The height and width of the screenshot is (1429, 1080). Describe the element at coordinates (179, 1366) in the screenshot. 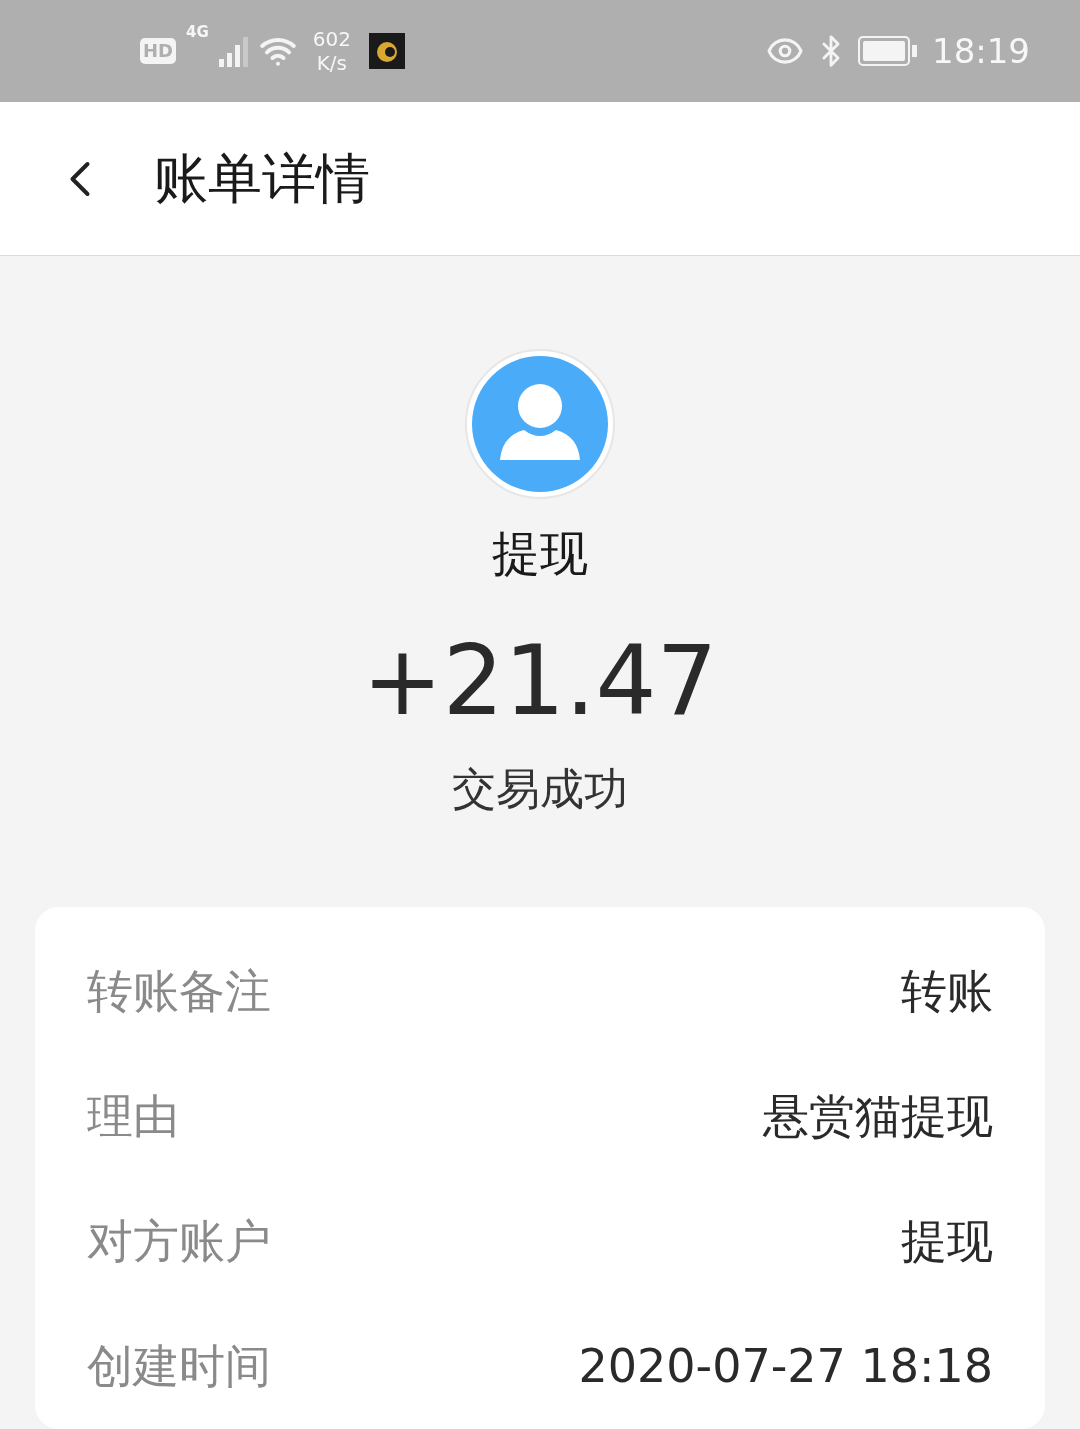

I see `detail-label: 创建时间` at that location.